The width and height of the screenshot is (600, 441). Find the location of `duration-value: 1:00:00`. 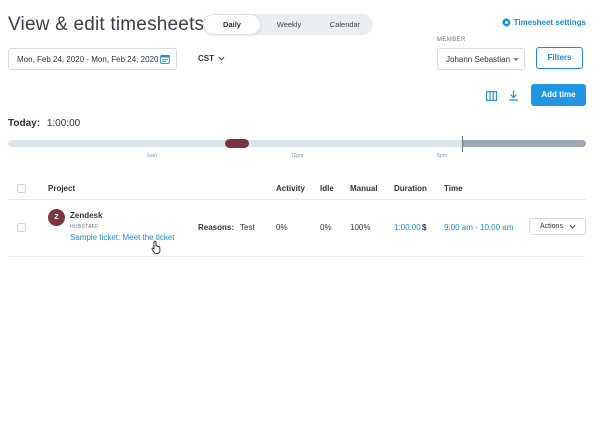

duration-value: 1:00:00 is located at coordinates (407, 227).